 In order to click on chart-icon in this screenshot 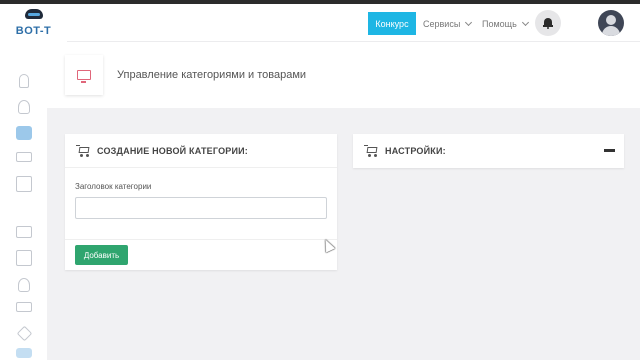, I will do `click(24, 258)`.